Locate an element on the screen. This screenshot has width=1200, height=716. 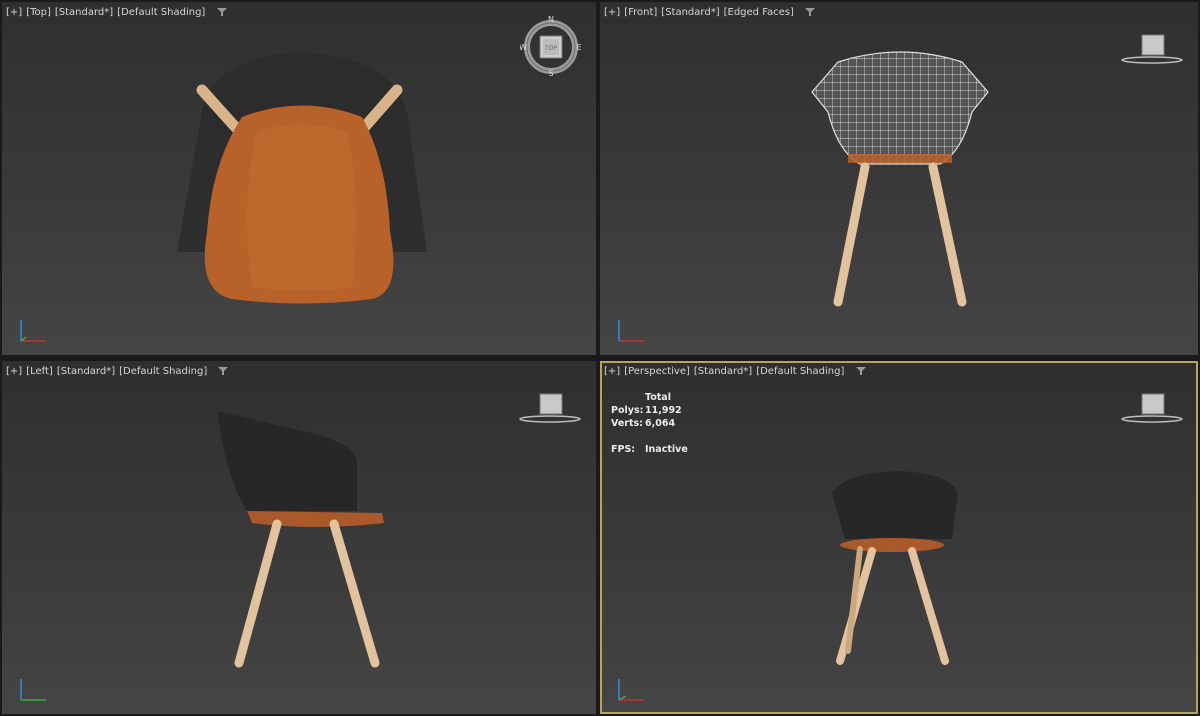
chair-leg-side-right is located at coordinates (354, 593).